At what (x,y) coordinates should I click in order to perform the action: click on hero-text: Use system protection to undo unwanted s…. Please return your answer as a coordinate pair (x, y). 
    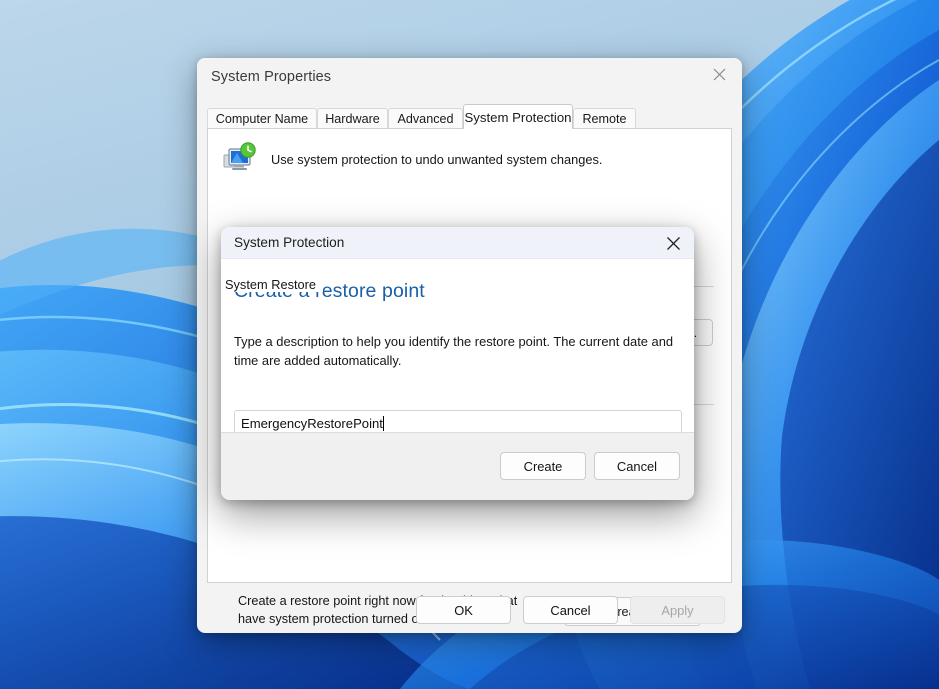
    Looking at the image, I should click on (437, 159).